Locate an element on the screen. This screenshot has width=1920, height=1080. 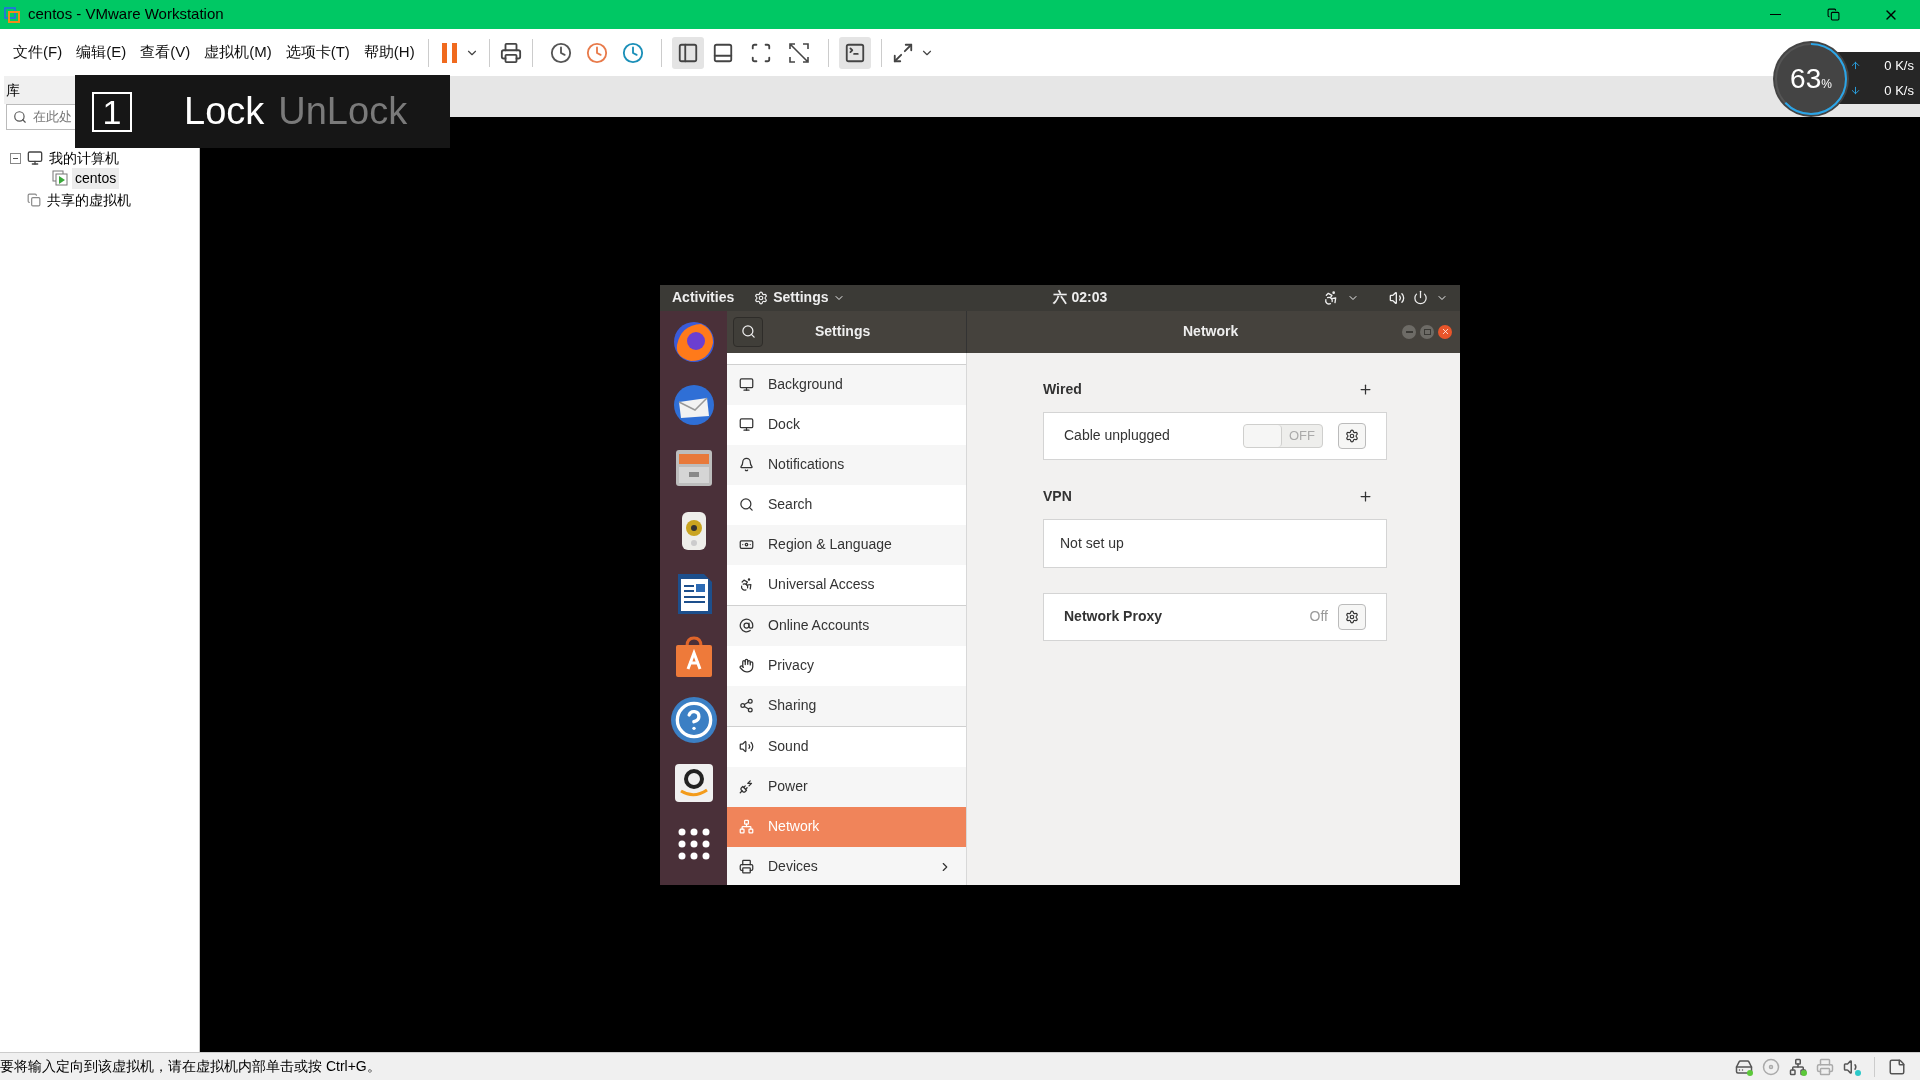
proxy-status: Off is located at coordinates (1318, 616).